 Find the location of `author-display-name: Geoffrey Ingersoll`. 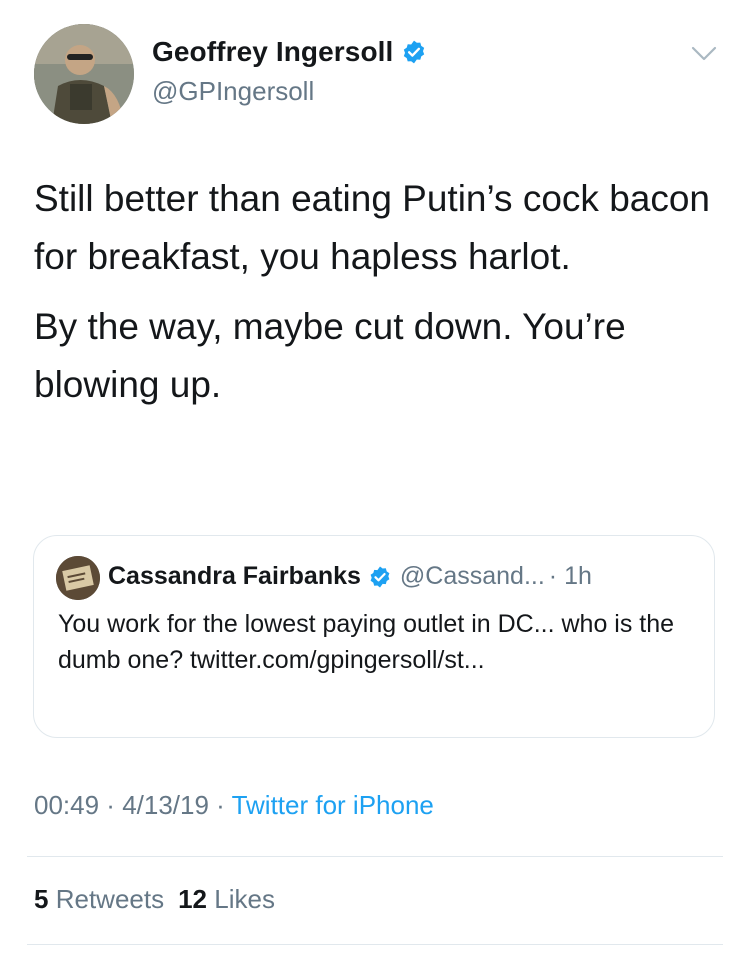

author-display-name: Geoffrey Ingersoll is located at coordinates (272, 52).